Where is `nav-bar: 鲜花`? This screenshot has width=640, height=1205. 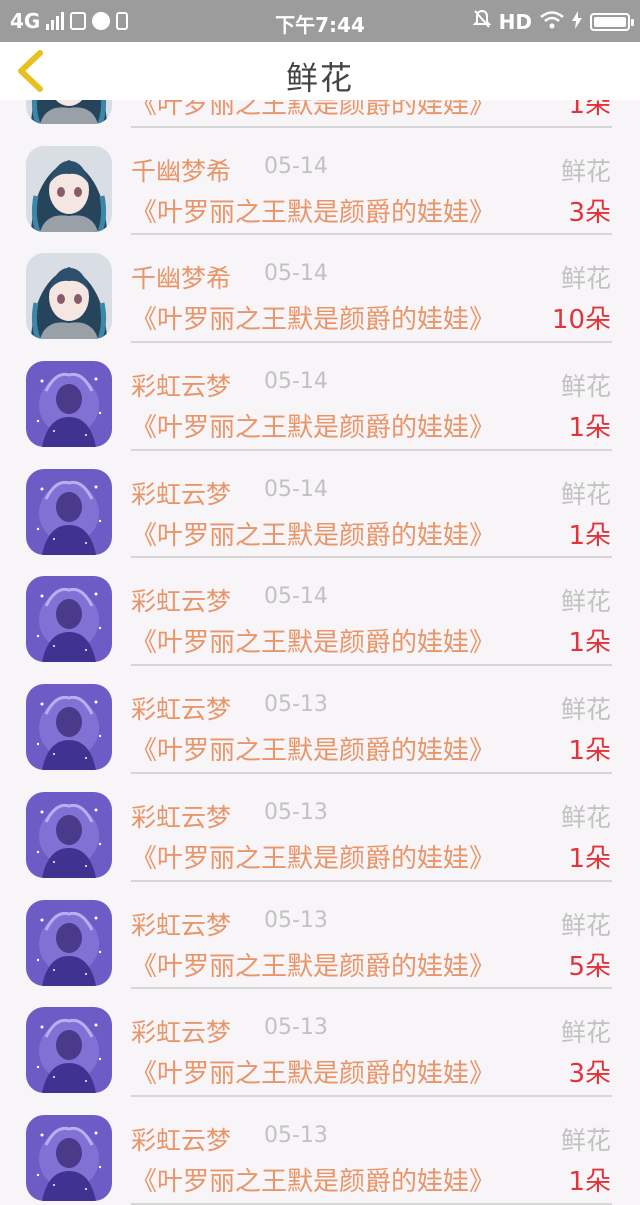 nav-bar: 鲜花 is located at coordinates (320, 71).